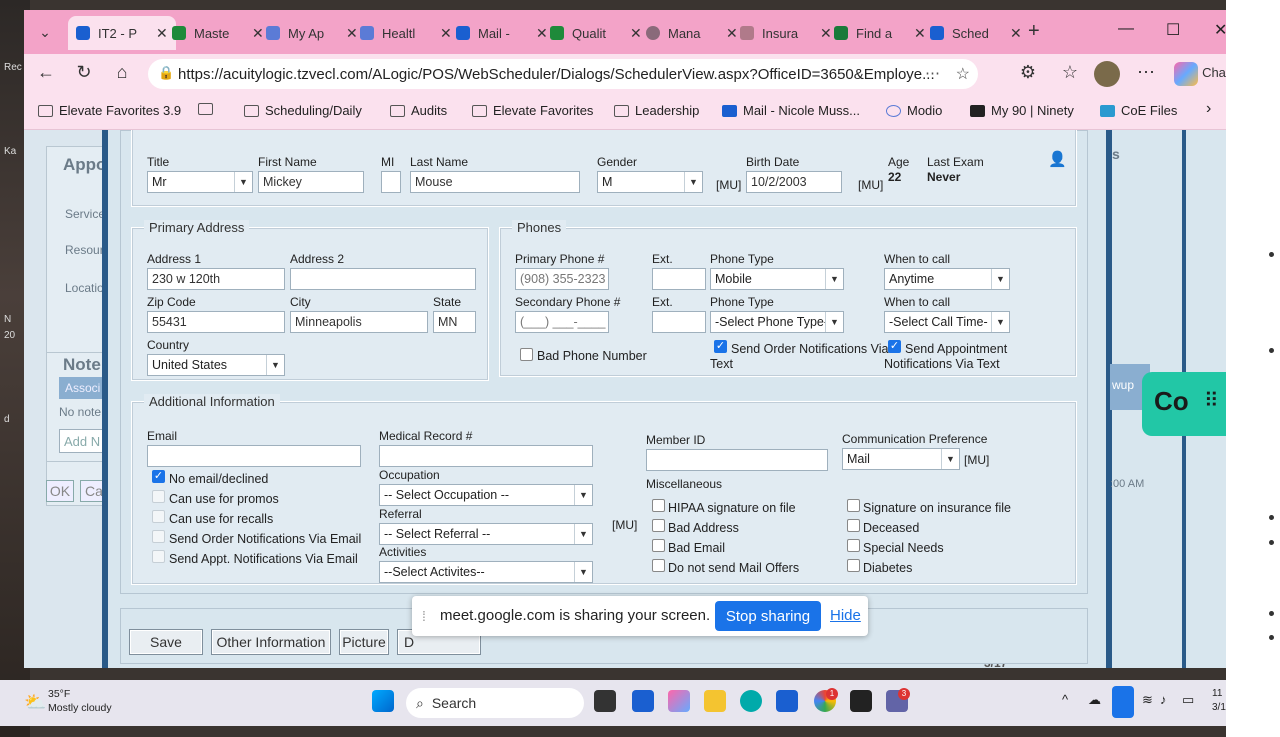 The width and height of the screenshot is (1280, 737). I want to click on referral-select: -- Select Referral -- ▼, so click(486, 534).